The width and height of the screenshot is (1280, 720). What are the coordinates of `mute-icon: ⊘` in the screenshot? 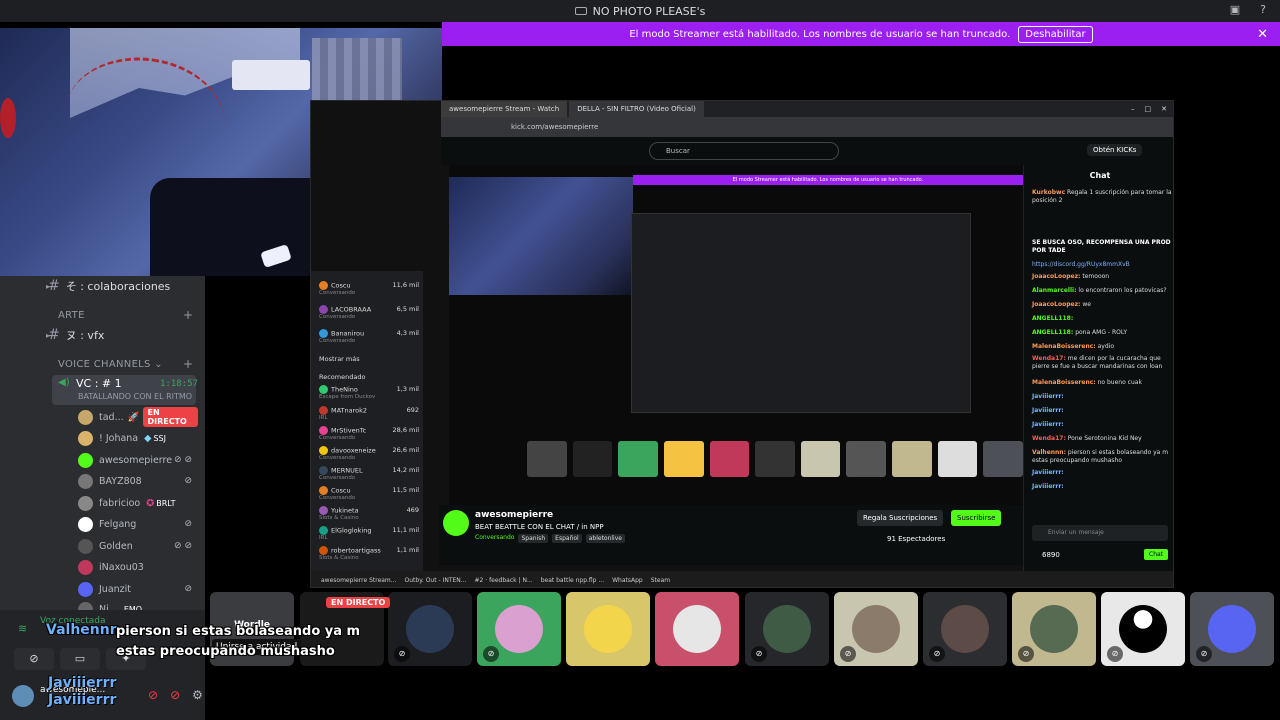 It's located at (153, 695).